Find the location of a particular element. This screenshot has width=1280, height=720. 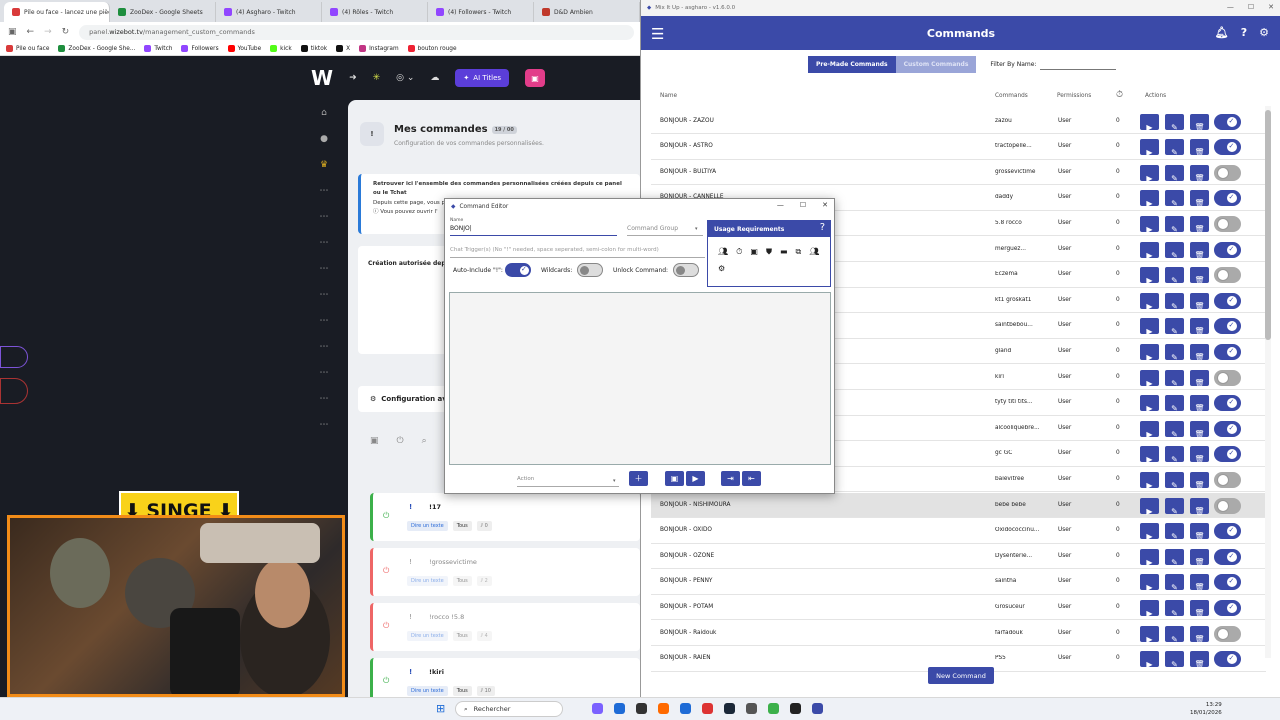

notification-bell-icon: 🔔︎ is located at coordinates (1222, 32).